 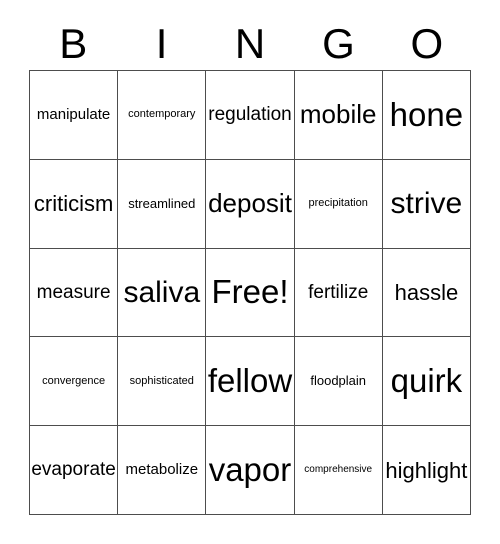 I want to click on bingo-cell-i3: saliva, so click(x=162, y=293).